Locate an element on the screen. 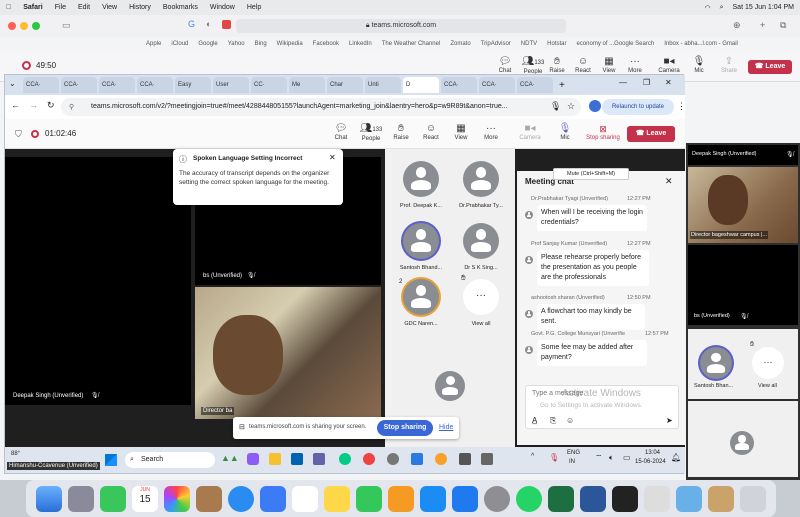 This screenshot has height=517, width=800. menu-file: File is located at coordinates (60, 7).